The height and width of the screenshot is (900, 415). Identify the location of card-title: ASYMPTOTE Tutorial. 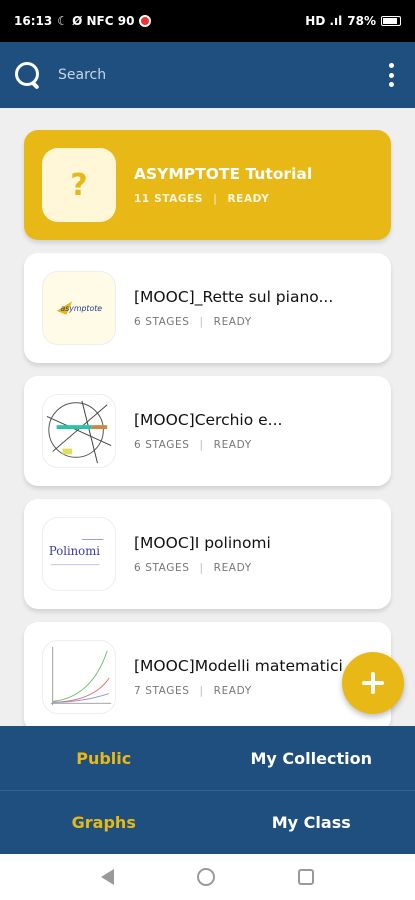
(223, 174).